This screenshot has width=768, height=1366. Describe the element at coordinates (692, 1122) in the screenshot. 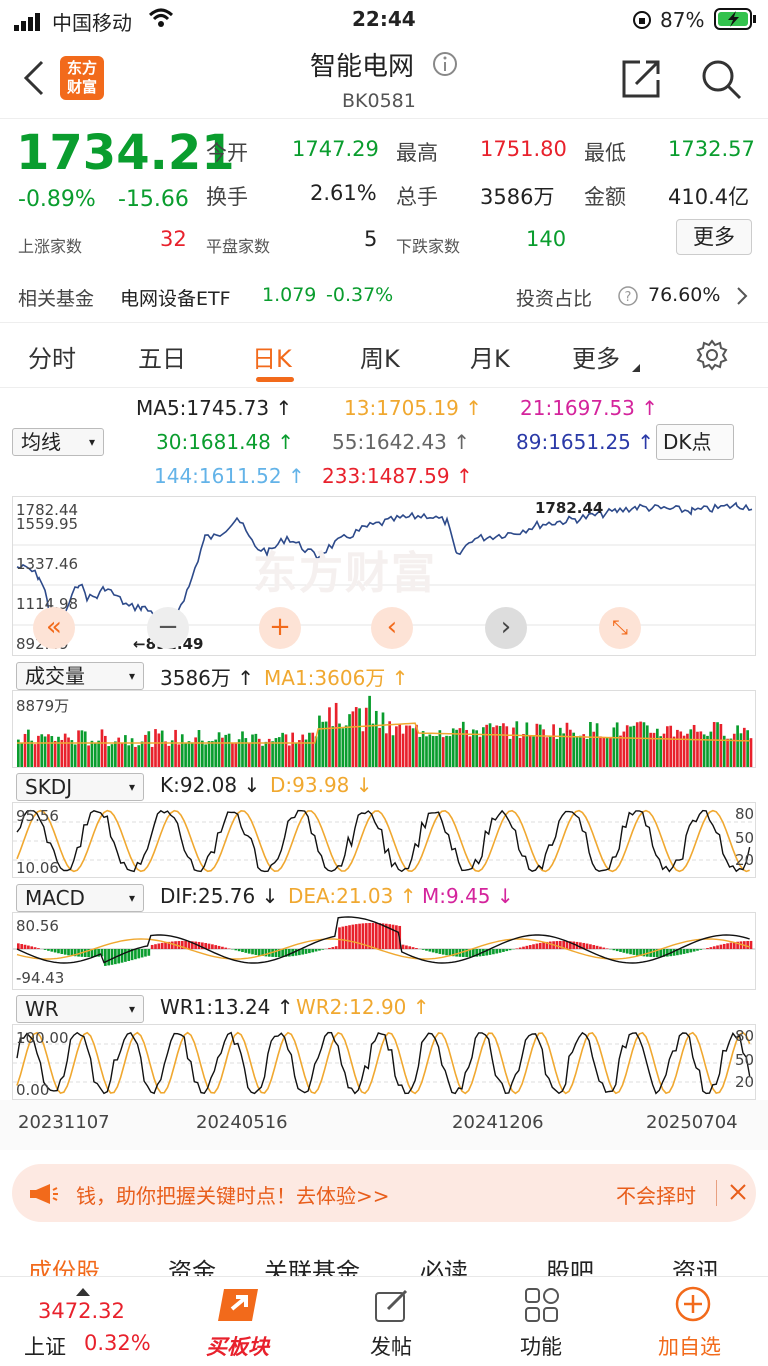

I see `date-4: 20250704` at that location.